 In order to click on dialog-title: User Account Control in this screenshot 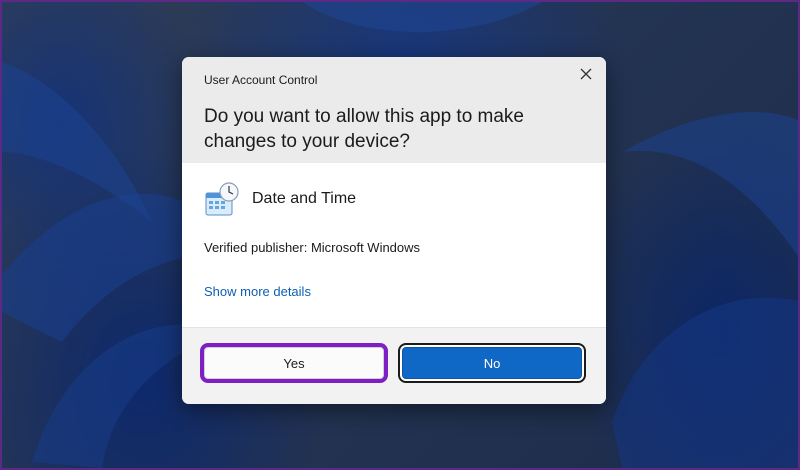, I will do `click(261, 80)`.